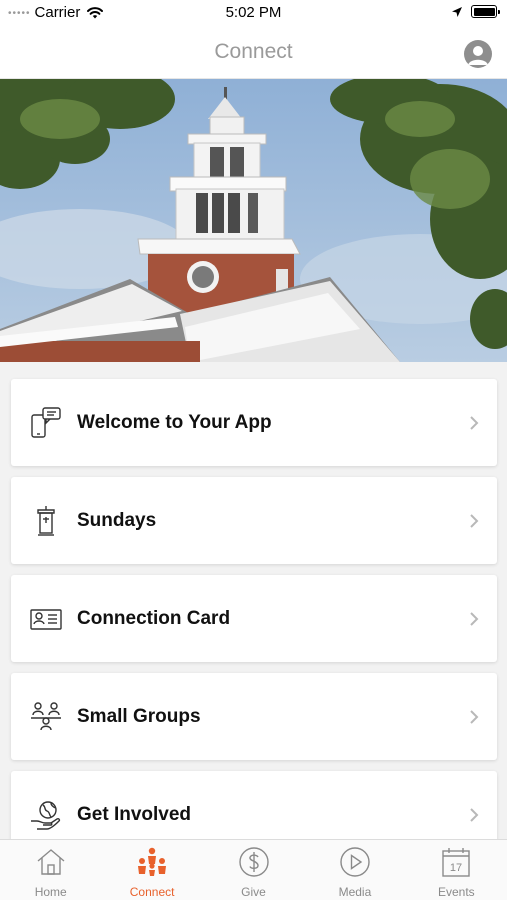 The width and height of the screenshot is (507, 900). I want to click on tab-label: Media, so click(355, 892).